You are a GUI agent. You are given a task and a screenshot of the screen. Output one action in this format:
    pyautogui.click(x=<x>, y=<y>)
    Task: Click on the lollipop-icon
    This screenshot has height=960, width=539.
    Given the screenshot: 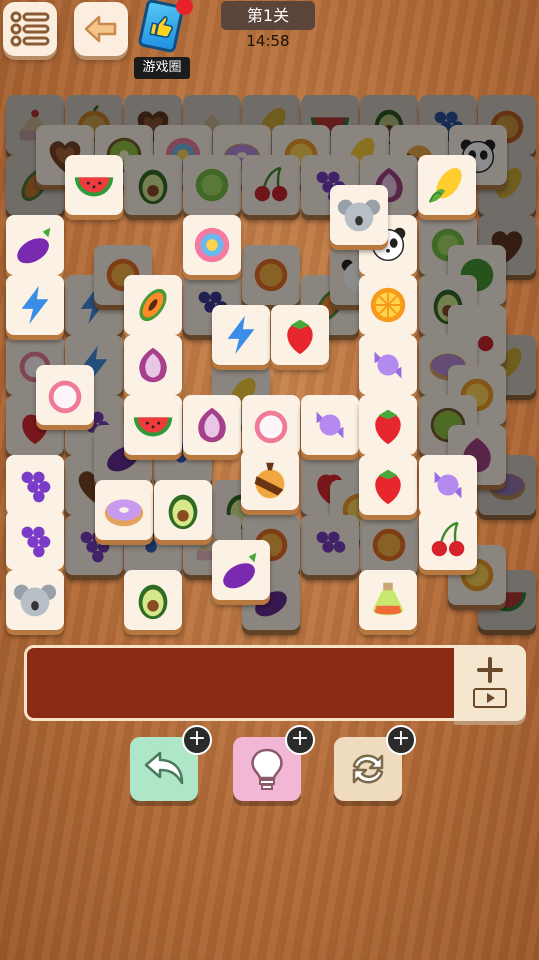 What is the action you would take?
    pyautogui.click(x=212, y=245)
    